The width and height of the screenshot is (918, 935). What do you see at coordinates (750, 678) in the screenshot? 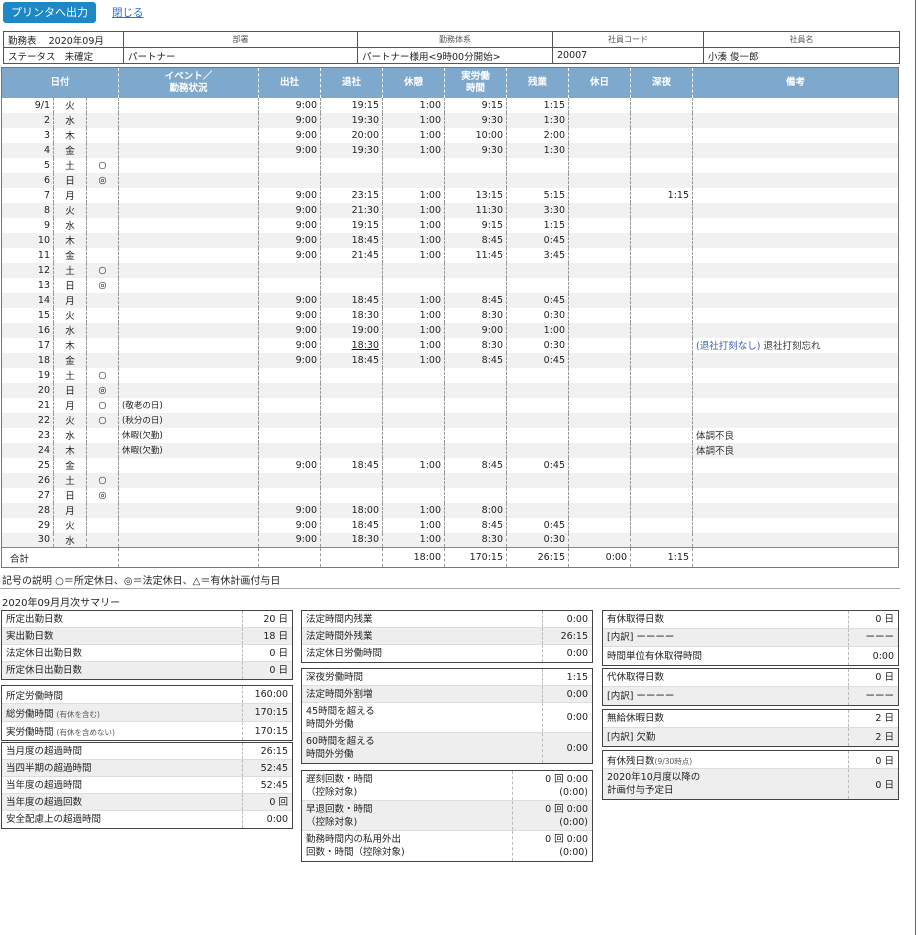
I see `summary-row: 代休取得日数 0 日` at bounding box center [750, 678].